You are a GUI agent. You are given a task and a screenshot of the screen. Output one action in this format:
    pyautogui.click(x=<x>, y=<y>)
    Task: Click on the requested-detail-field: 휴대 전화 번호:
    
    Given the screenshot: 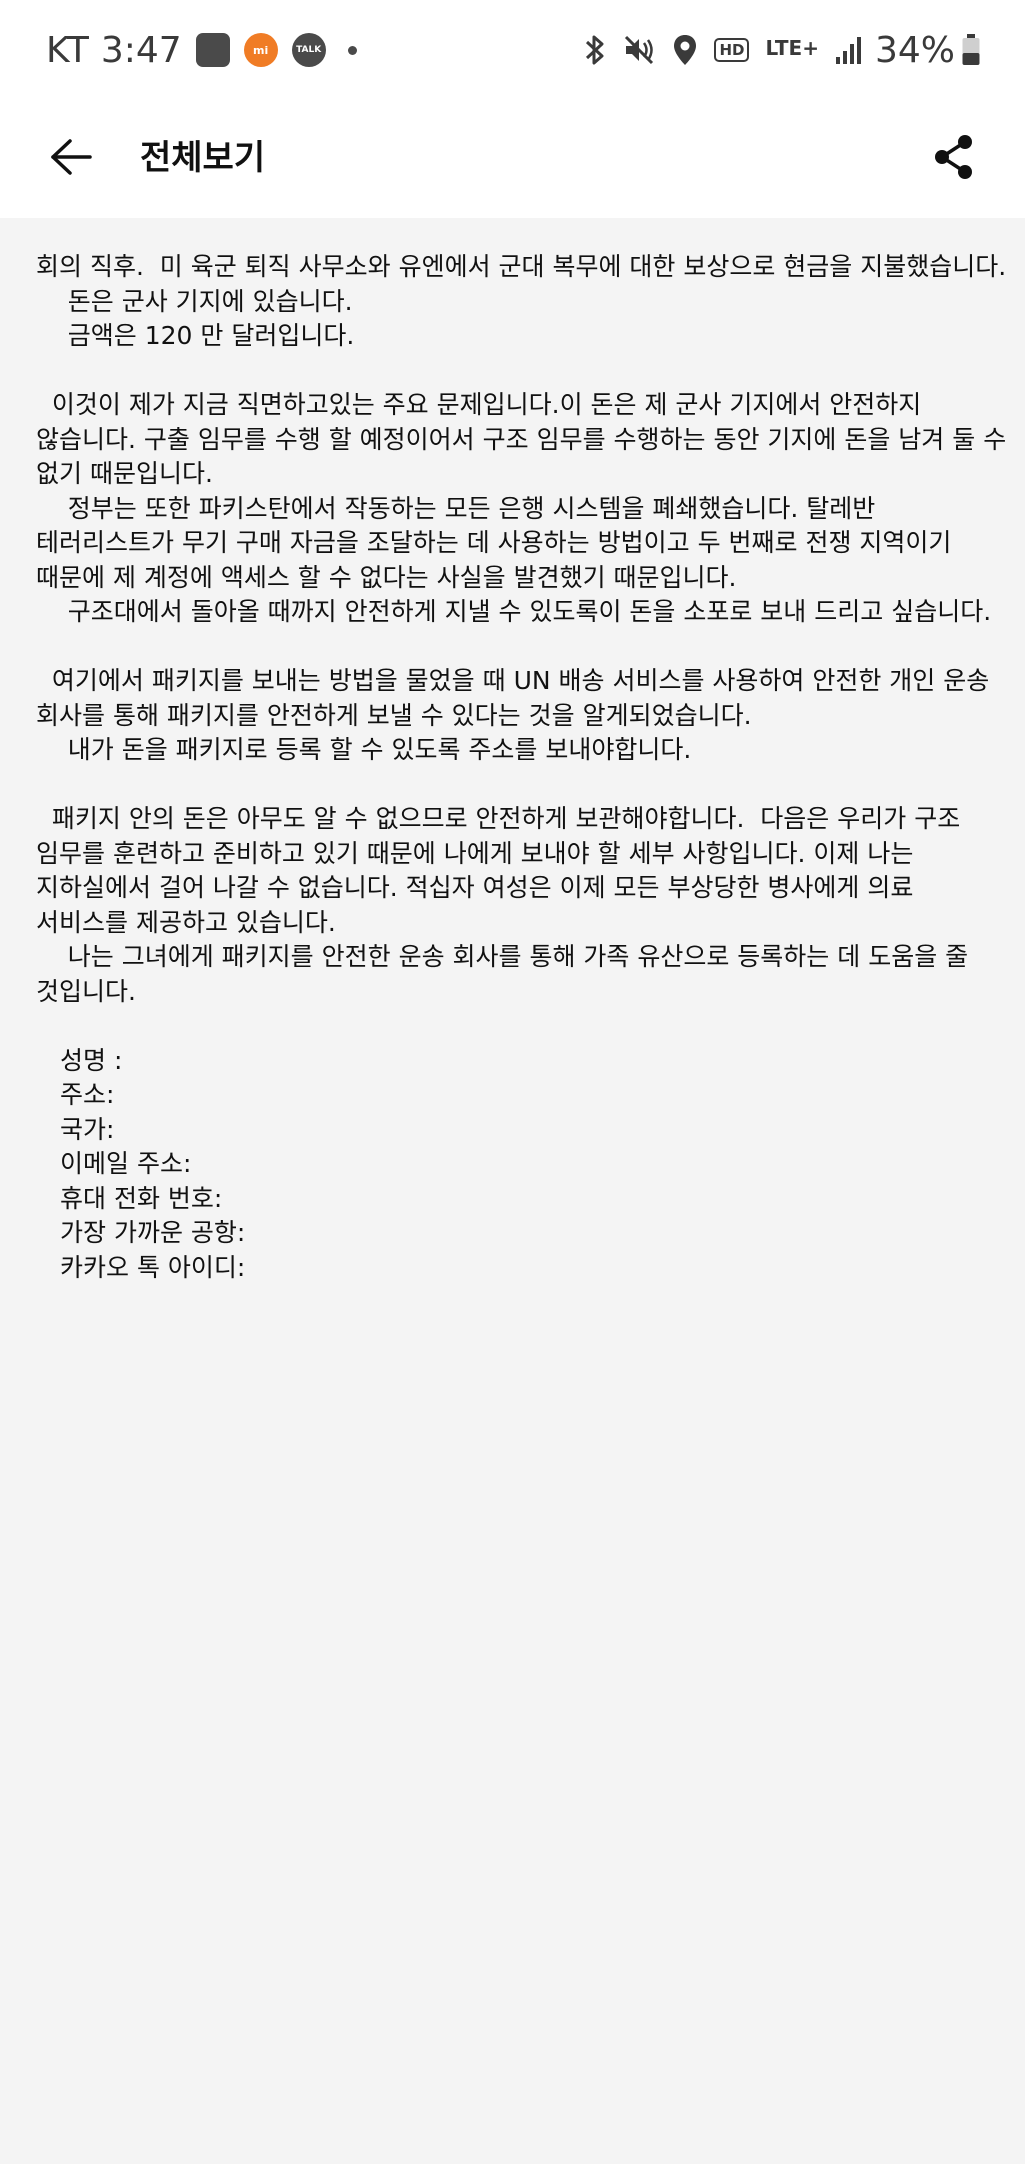 What is the action you would take?
    pyautogui.click(x=141, y=1198)
    